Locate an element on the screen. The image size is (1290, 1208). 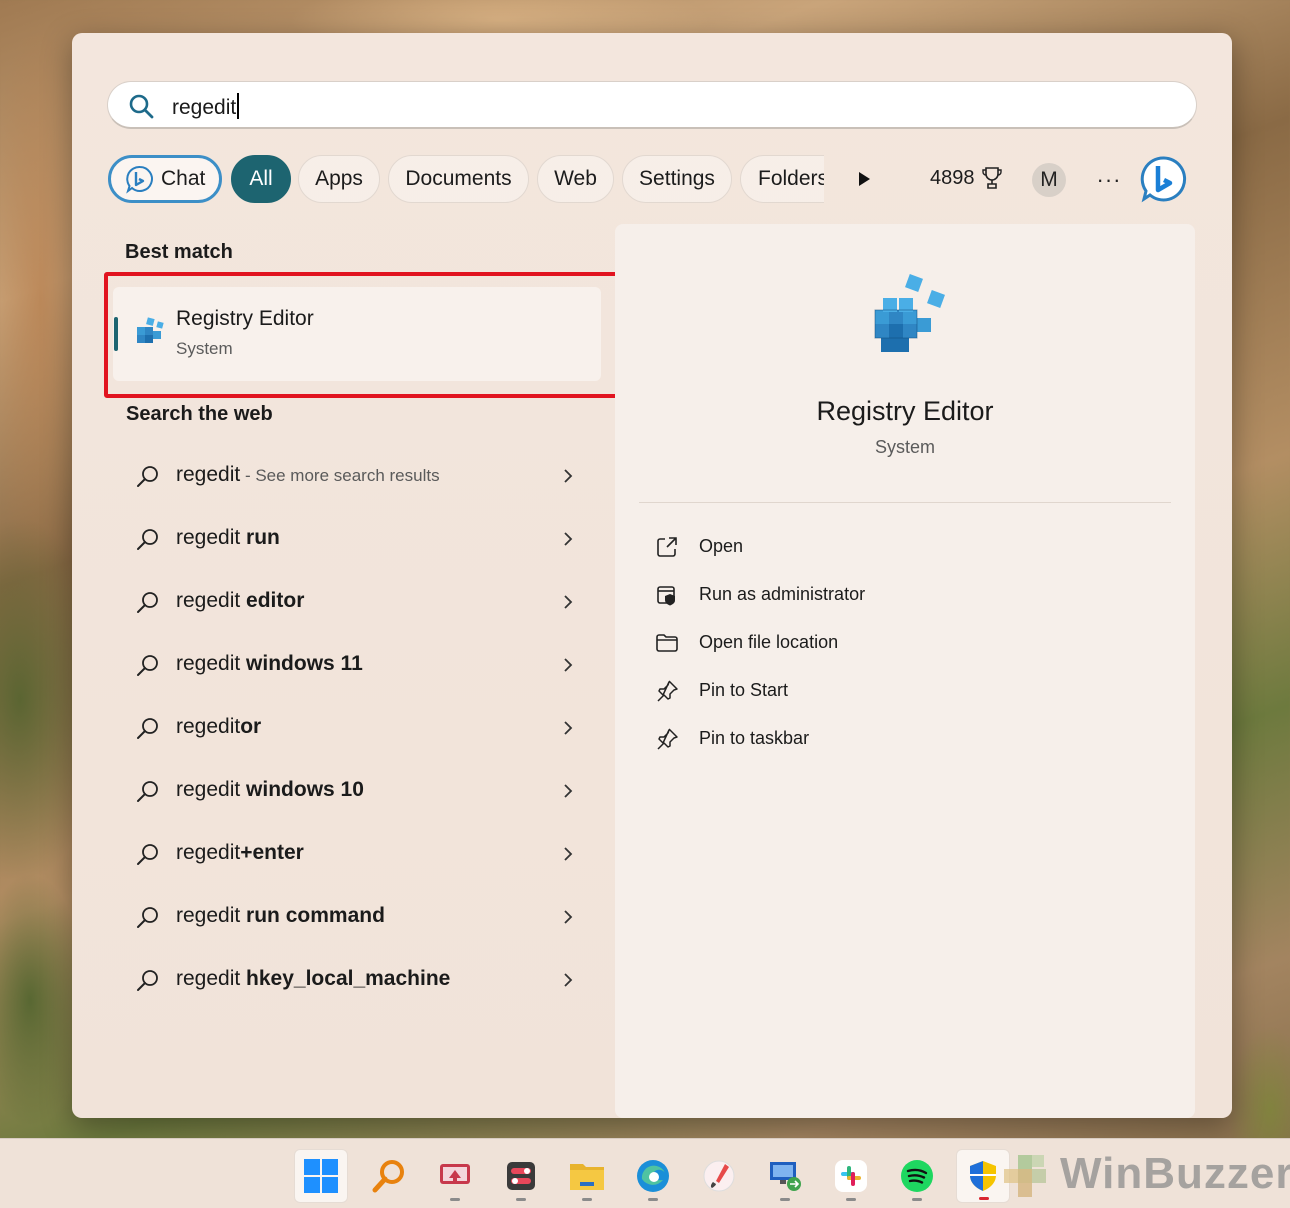
documents-label: Documents is located at coordinates (458, 178).